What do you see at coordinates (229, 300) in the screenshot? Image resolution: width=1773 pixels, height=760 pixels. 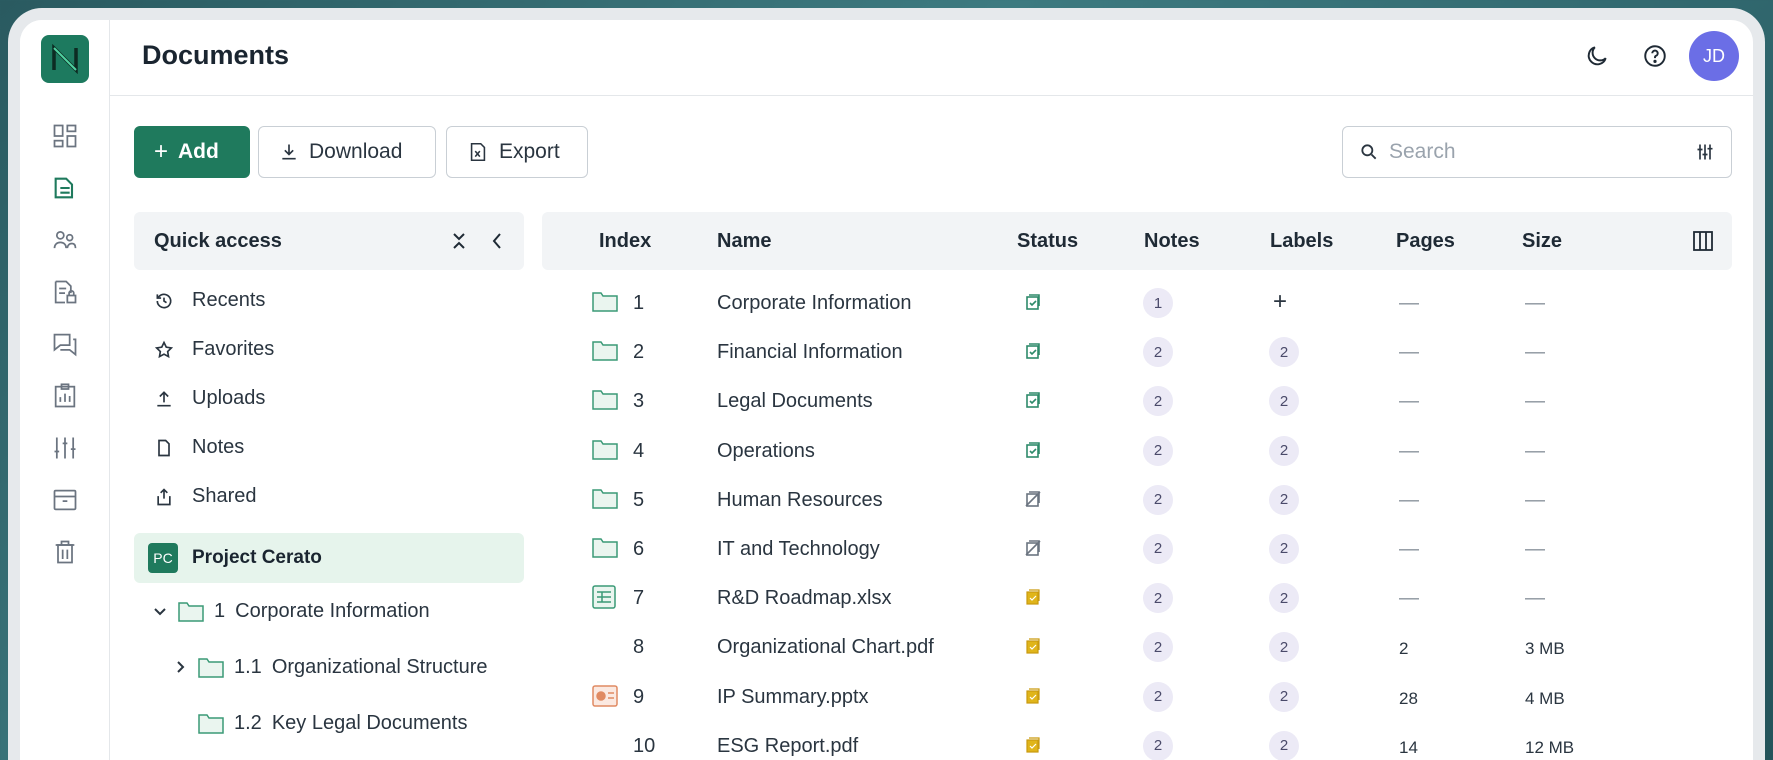 I see `quick-access-label: Recents` at bounding box center [229, 300].